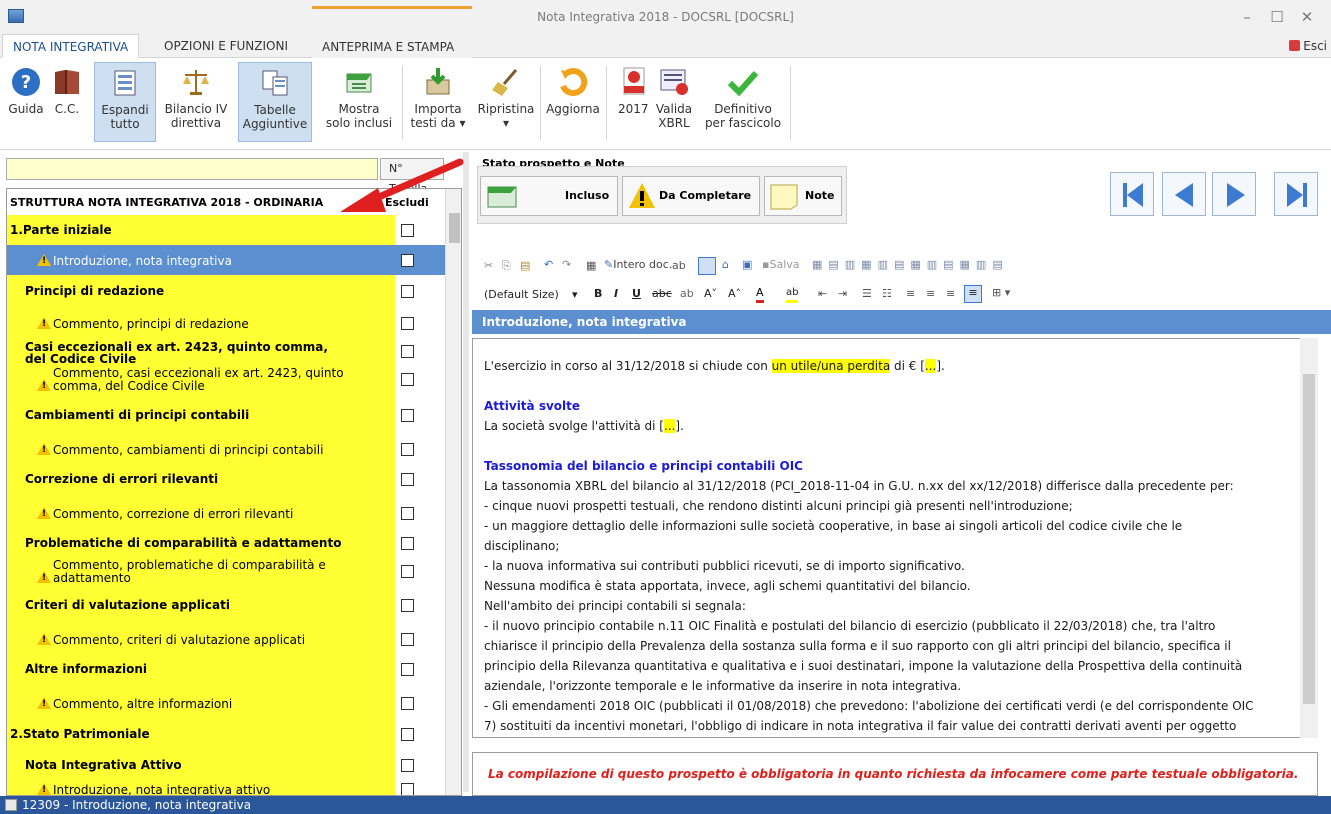 This screenshot has width=1331, height=814. I want to click on preview-icon: ▣, so click(747, 264).